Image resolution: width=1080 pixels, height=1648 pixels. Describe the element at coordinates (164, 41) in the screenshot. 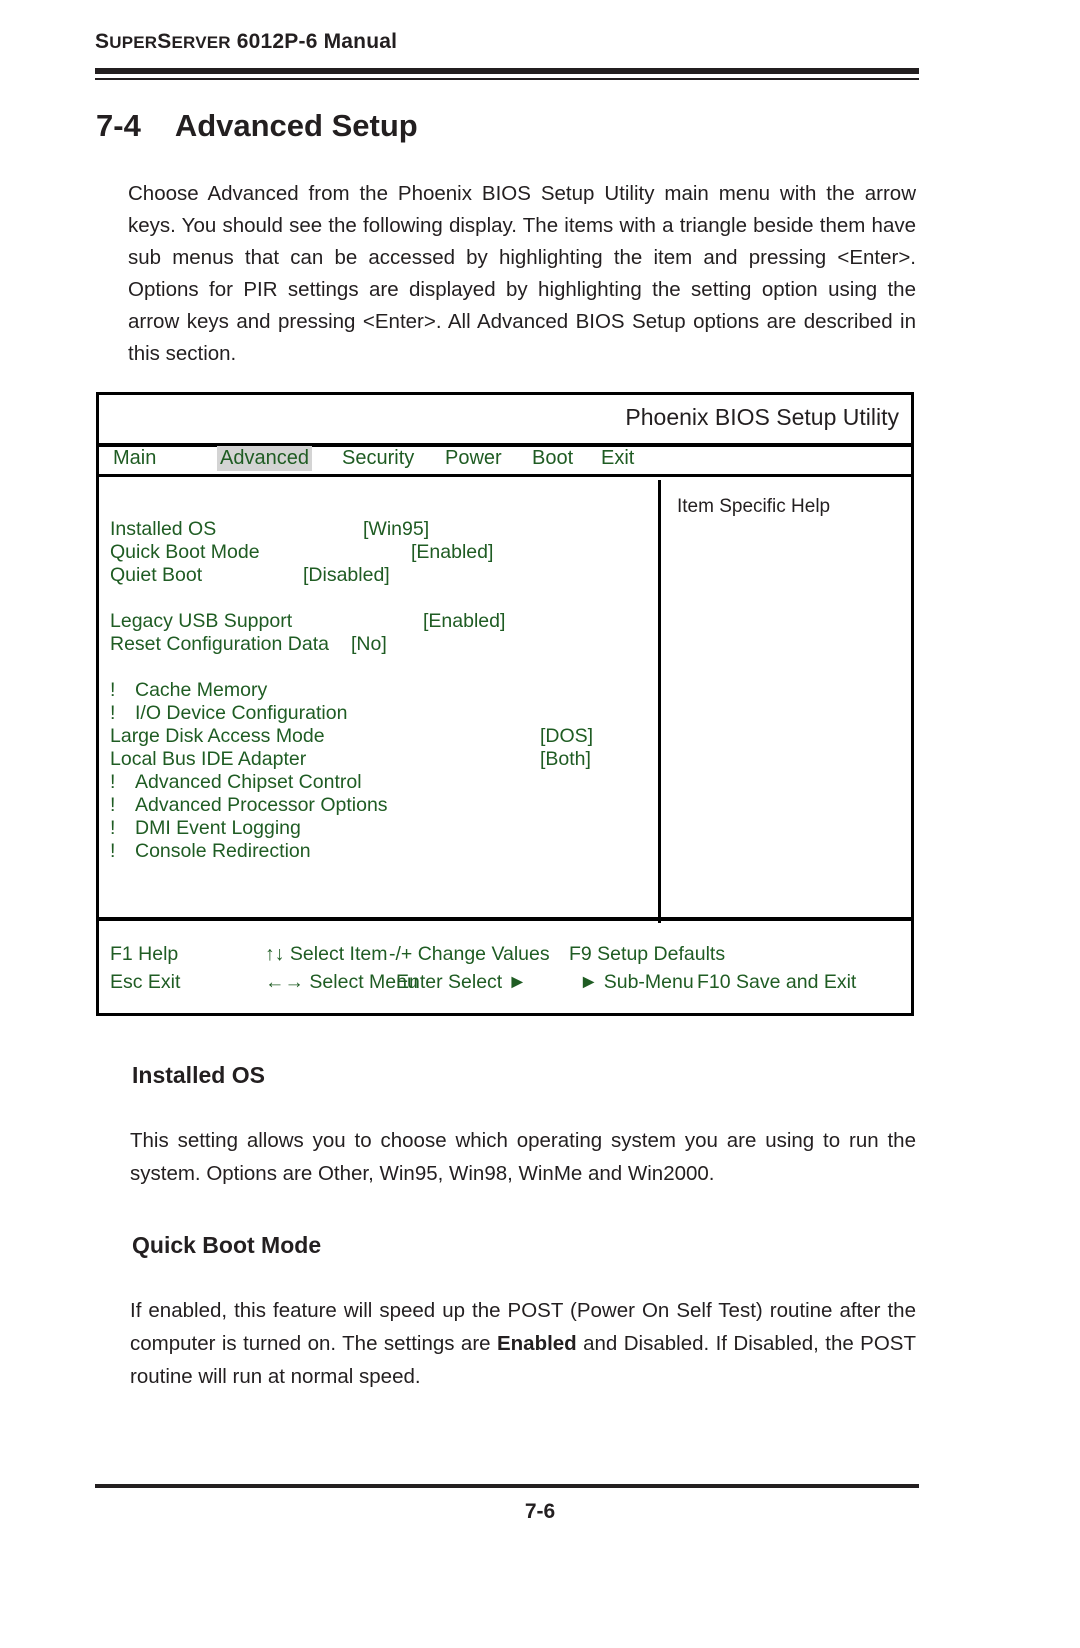

I see `running-head-s2: S` at that location.